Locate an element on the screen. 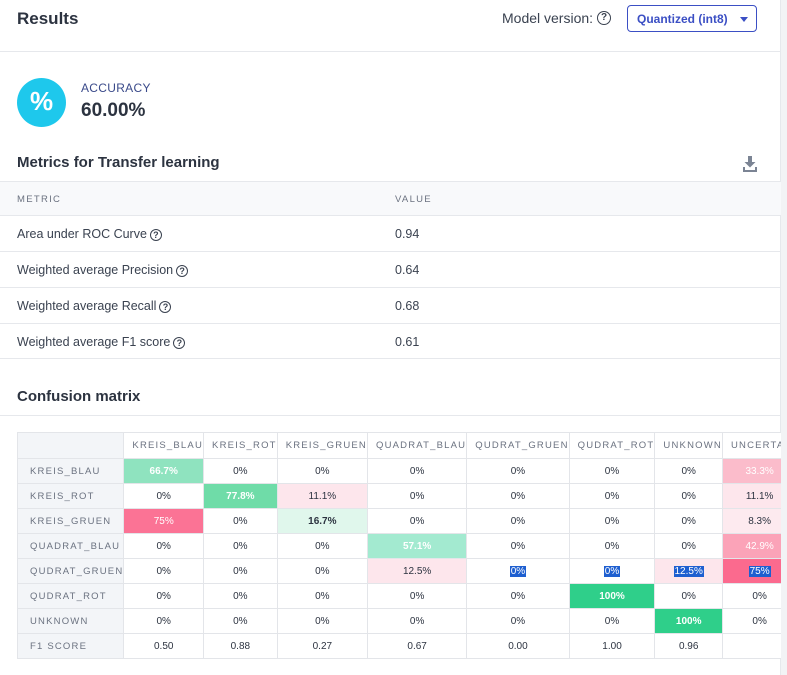 Image resolution: width=787 pixels, height=675 pixels. confusion-cell-value: 11.1% is located at coordinates (322, 496).